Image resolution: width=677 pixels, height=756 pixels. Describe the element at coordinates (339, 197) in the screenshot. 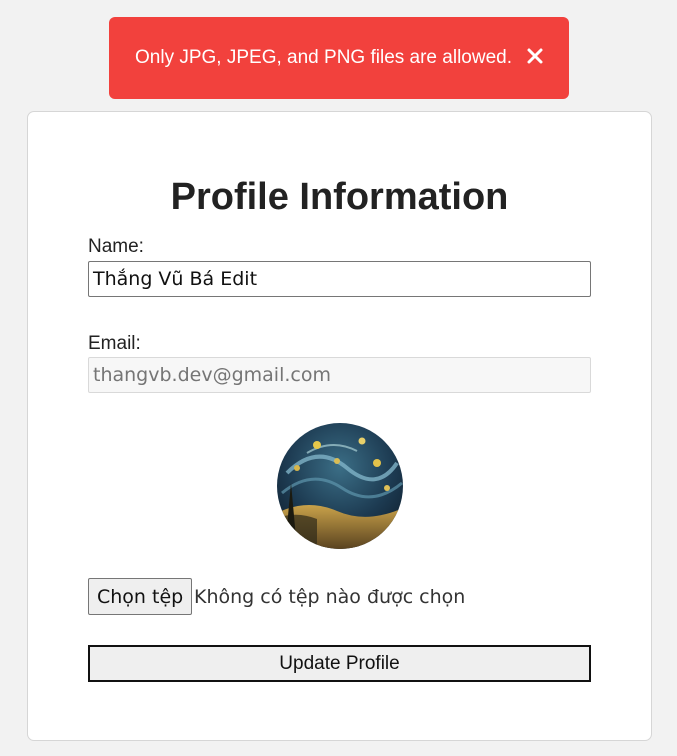

I see `page-title: Profile Information` at that location.